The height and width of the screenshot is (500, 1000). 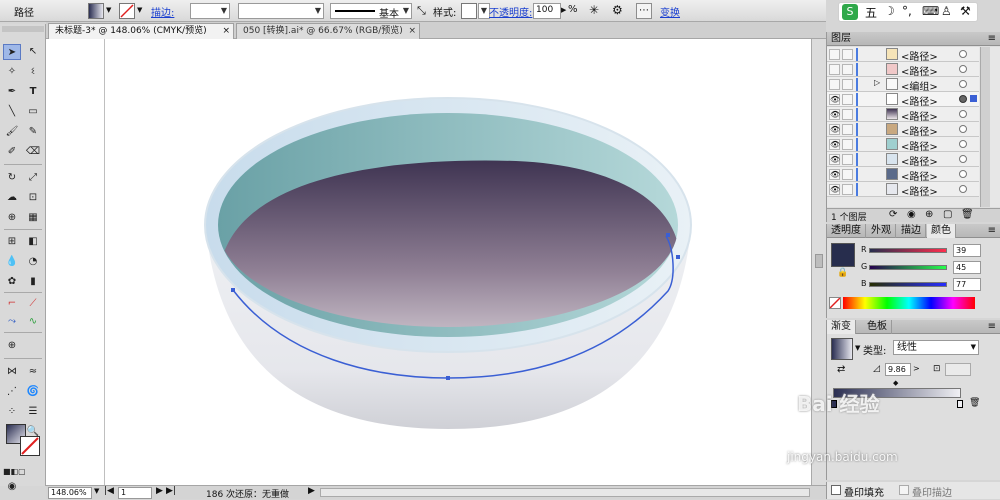 What do you see at coordinates (565, 492) in the screenshot?
I see `horizontal-scrollbar` at bounding box center [565, 492].